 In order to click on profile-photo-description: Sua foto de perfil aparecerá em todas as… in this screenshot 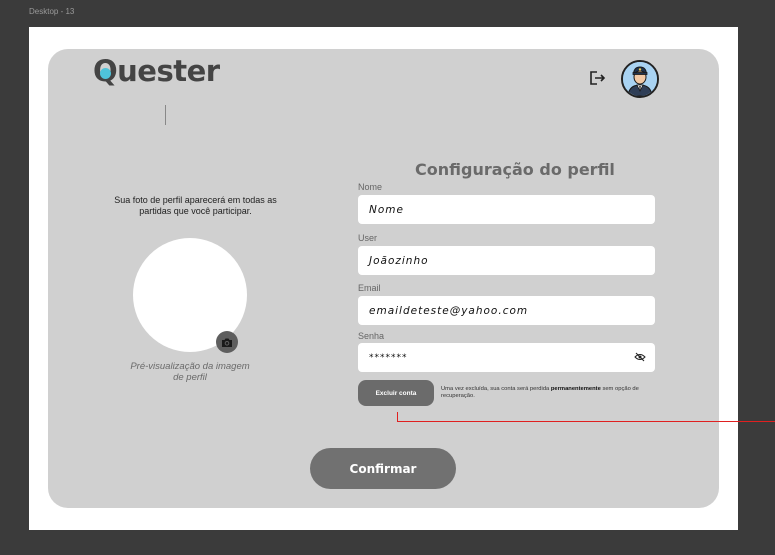, I will do `click(195, 205)`.